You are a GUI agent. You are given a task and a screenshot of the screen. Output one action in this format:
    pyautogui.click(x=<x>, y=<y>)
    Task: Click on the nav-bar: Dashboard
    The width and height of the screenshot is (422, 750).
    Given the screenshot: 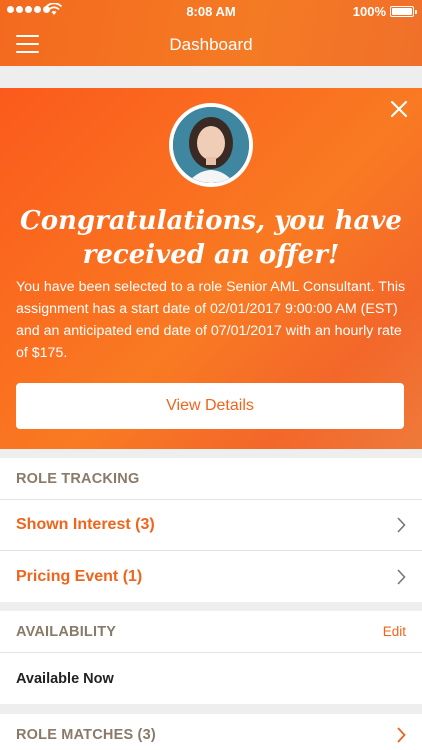 What is the action you would take?
    pyautogui.click(x=211, y=44)
    